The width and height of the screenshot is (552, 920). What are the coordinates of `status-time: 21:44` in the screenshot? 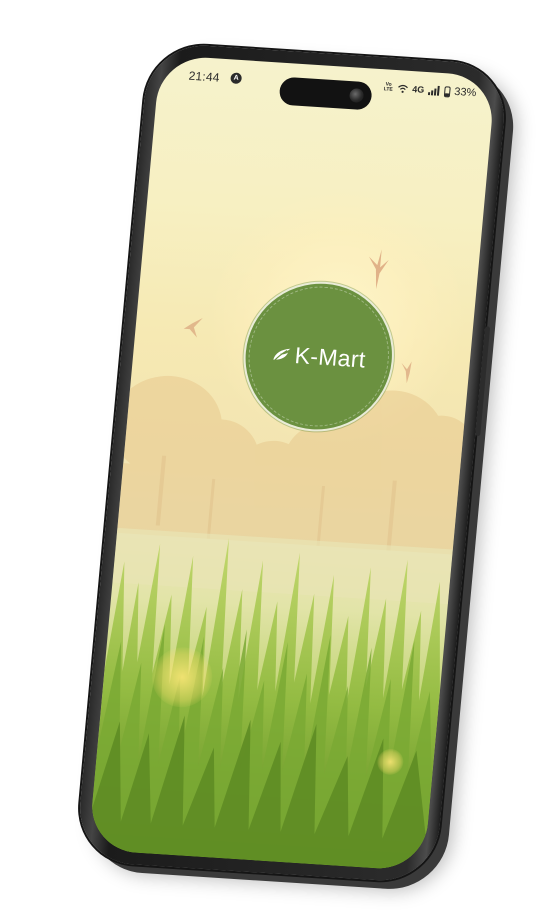 It's located at (204, 76).